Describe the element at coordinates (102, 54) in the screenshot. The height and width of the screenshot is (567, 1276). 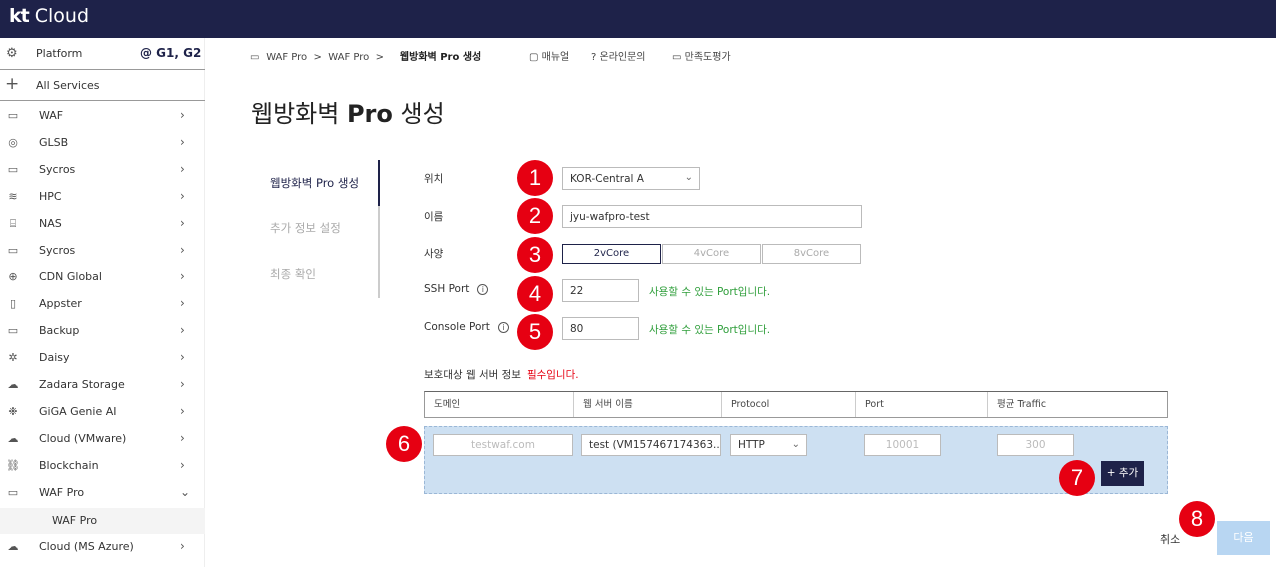
I see `platform-selector: ⚙ Platform @ G1, G2` at that location.